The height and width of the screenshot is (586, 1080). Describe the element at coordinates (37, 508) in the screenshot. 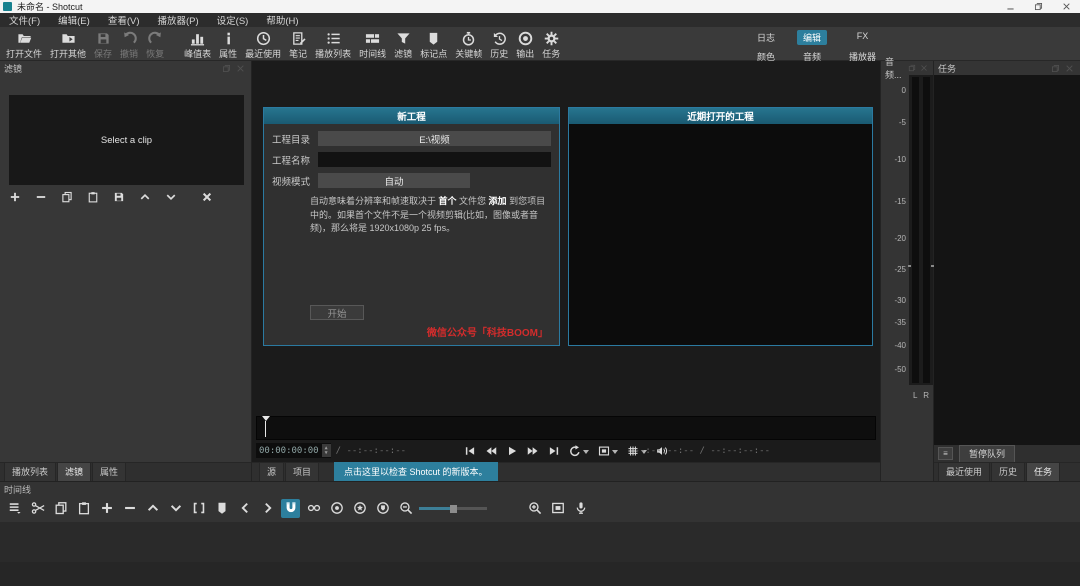

I see `cut-button` at that location.